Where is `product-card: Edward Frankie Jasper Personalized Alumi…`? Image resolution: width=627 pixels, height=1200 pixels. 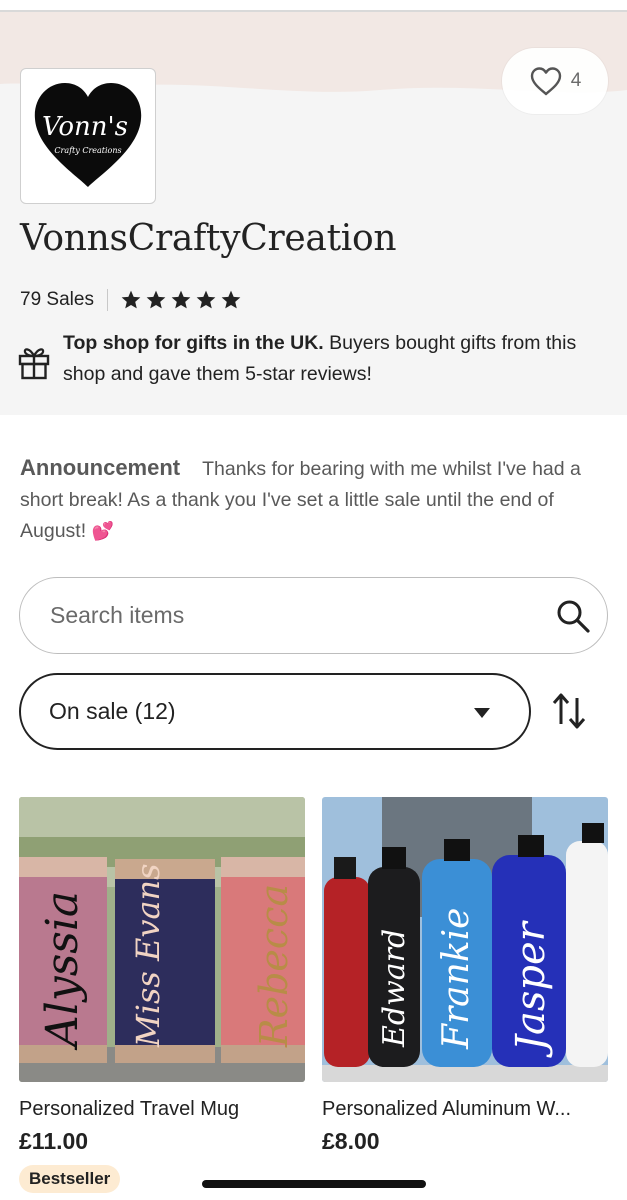
product-card: Edward Frankie Jasper Personalized Alumi… is located at coordinates (465, 976).